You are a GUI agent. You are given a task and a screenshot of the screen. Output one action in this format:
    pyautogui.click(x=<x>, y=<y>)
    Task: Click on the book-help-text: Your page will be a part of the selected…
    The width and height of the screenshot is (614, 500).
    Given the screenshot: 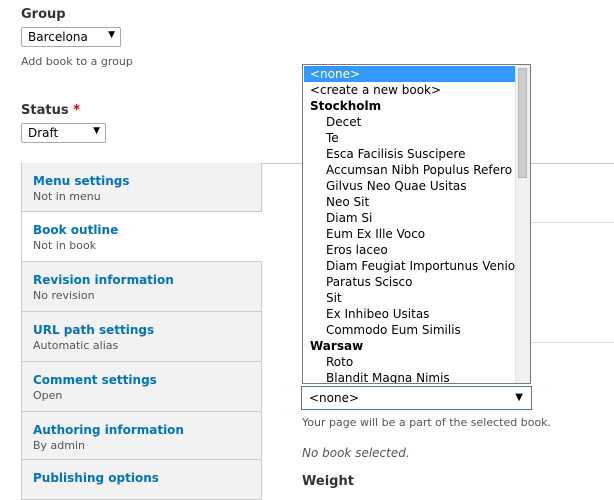 What is the action you would take?
    pyautogui.click(x=427, y=422)
    